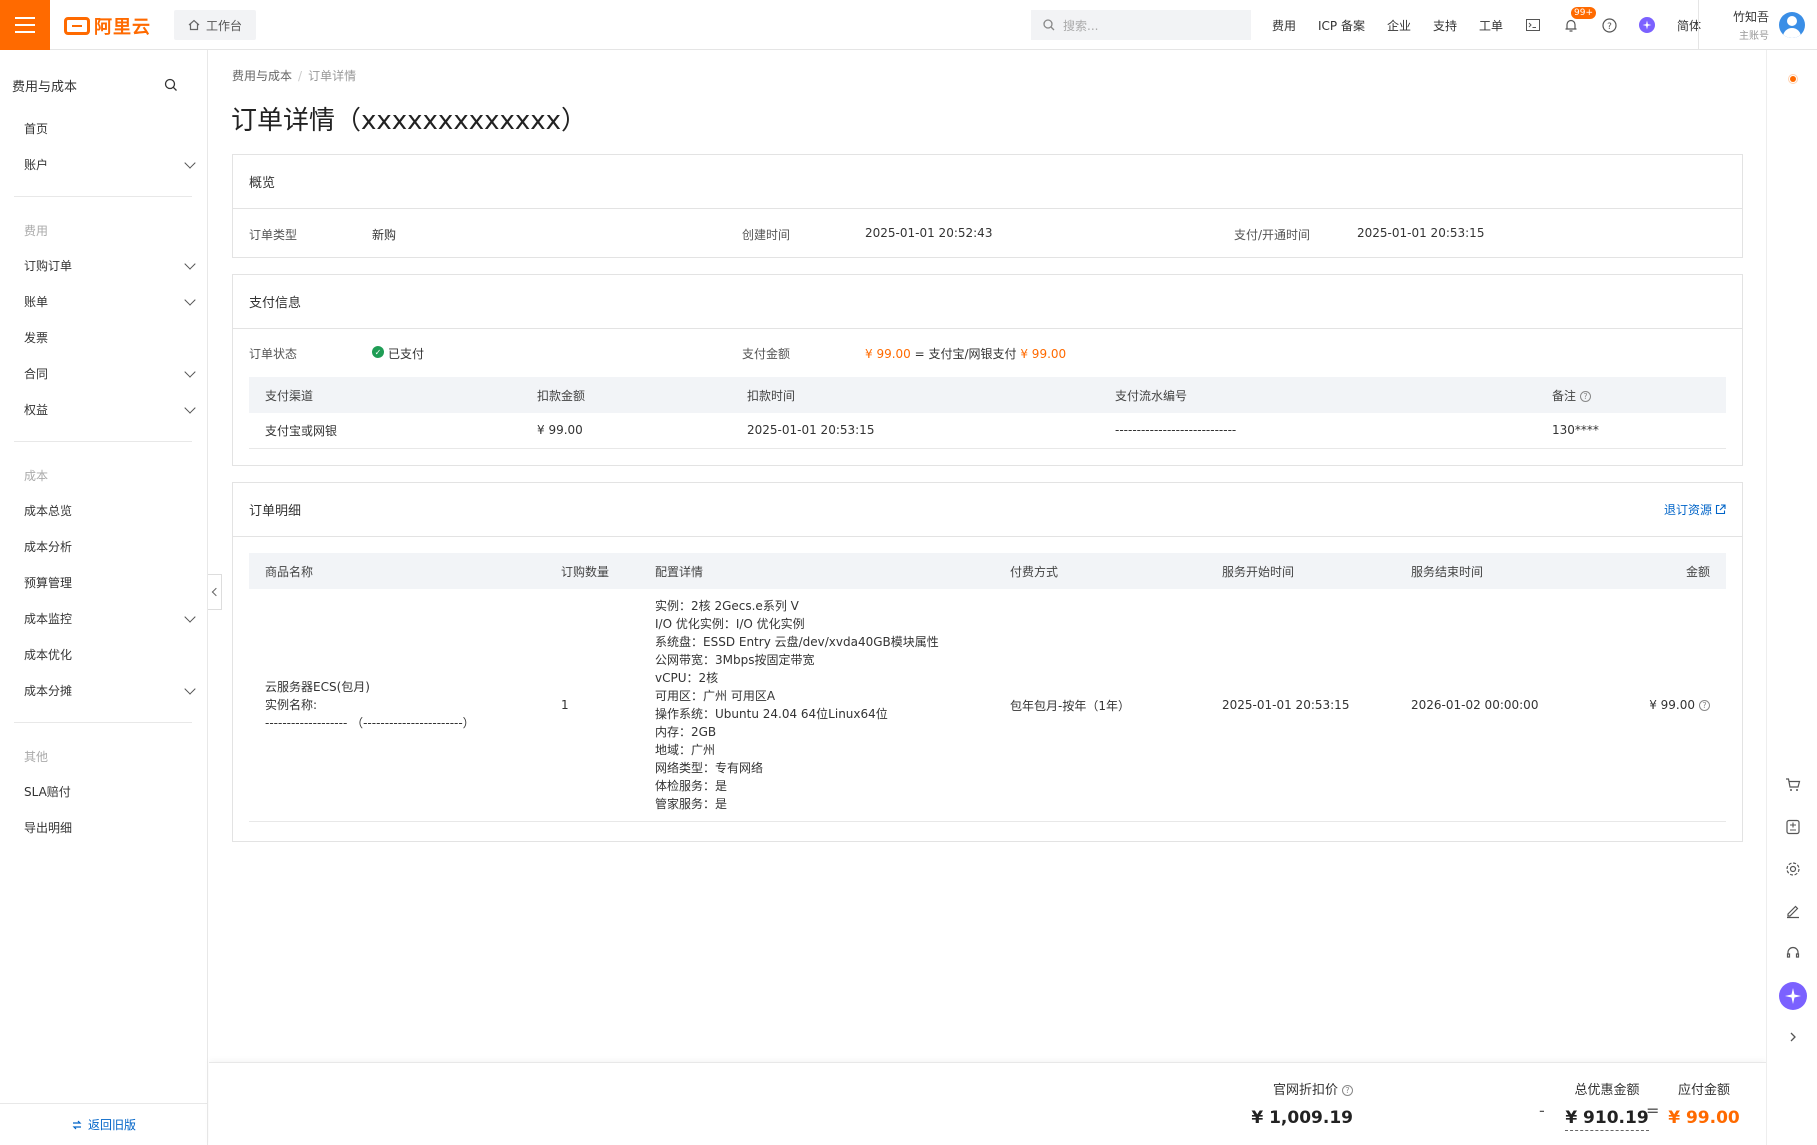 This screenshot has height=1145, width=1817. What do you see at coordinates (111, 510) in the screenshot?
I see `sidebar-item-cost-overview: 成本总览` at bounding box center [111, 510].